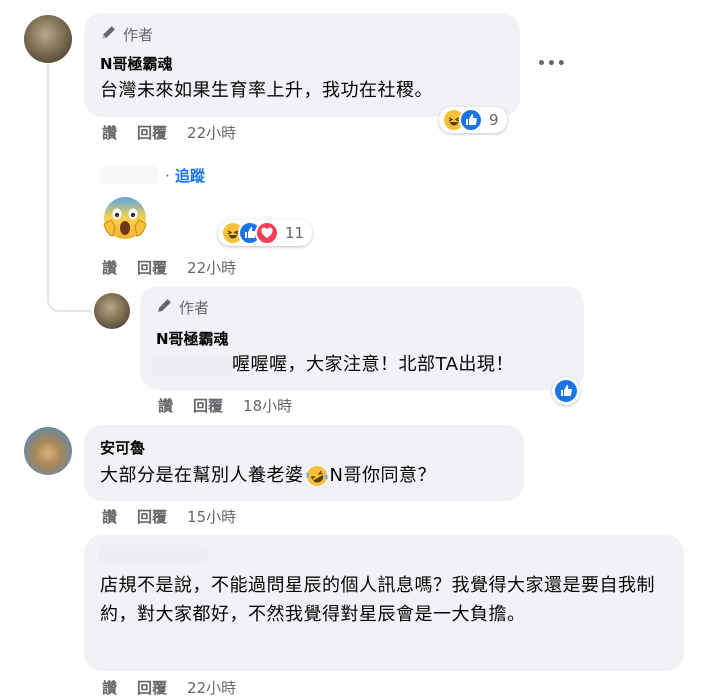 This screenshot has width=704, height=698. What do you see at coordinates (266, 90) in the screenshot?
I see `comment-text: 台灣未來如果生育率上升，我功在社稷。` at bounding box center [266, 90].